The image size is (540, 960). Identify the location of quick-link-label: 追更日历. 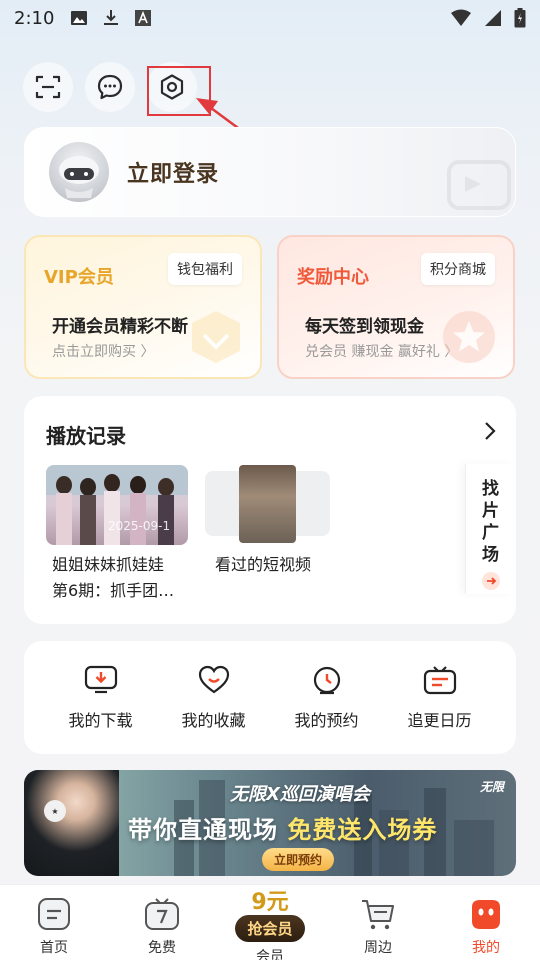
(439, 720).